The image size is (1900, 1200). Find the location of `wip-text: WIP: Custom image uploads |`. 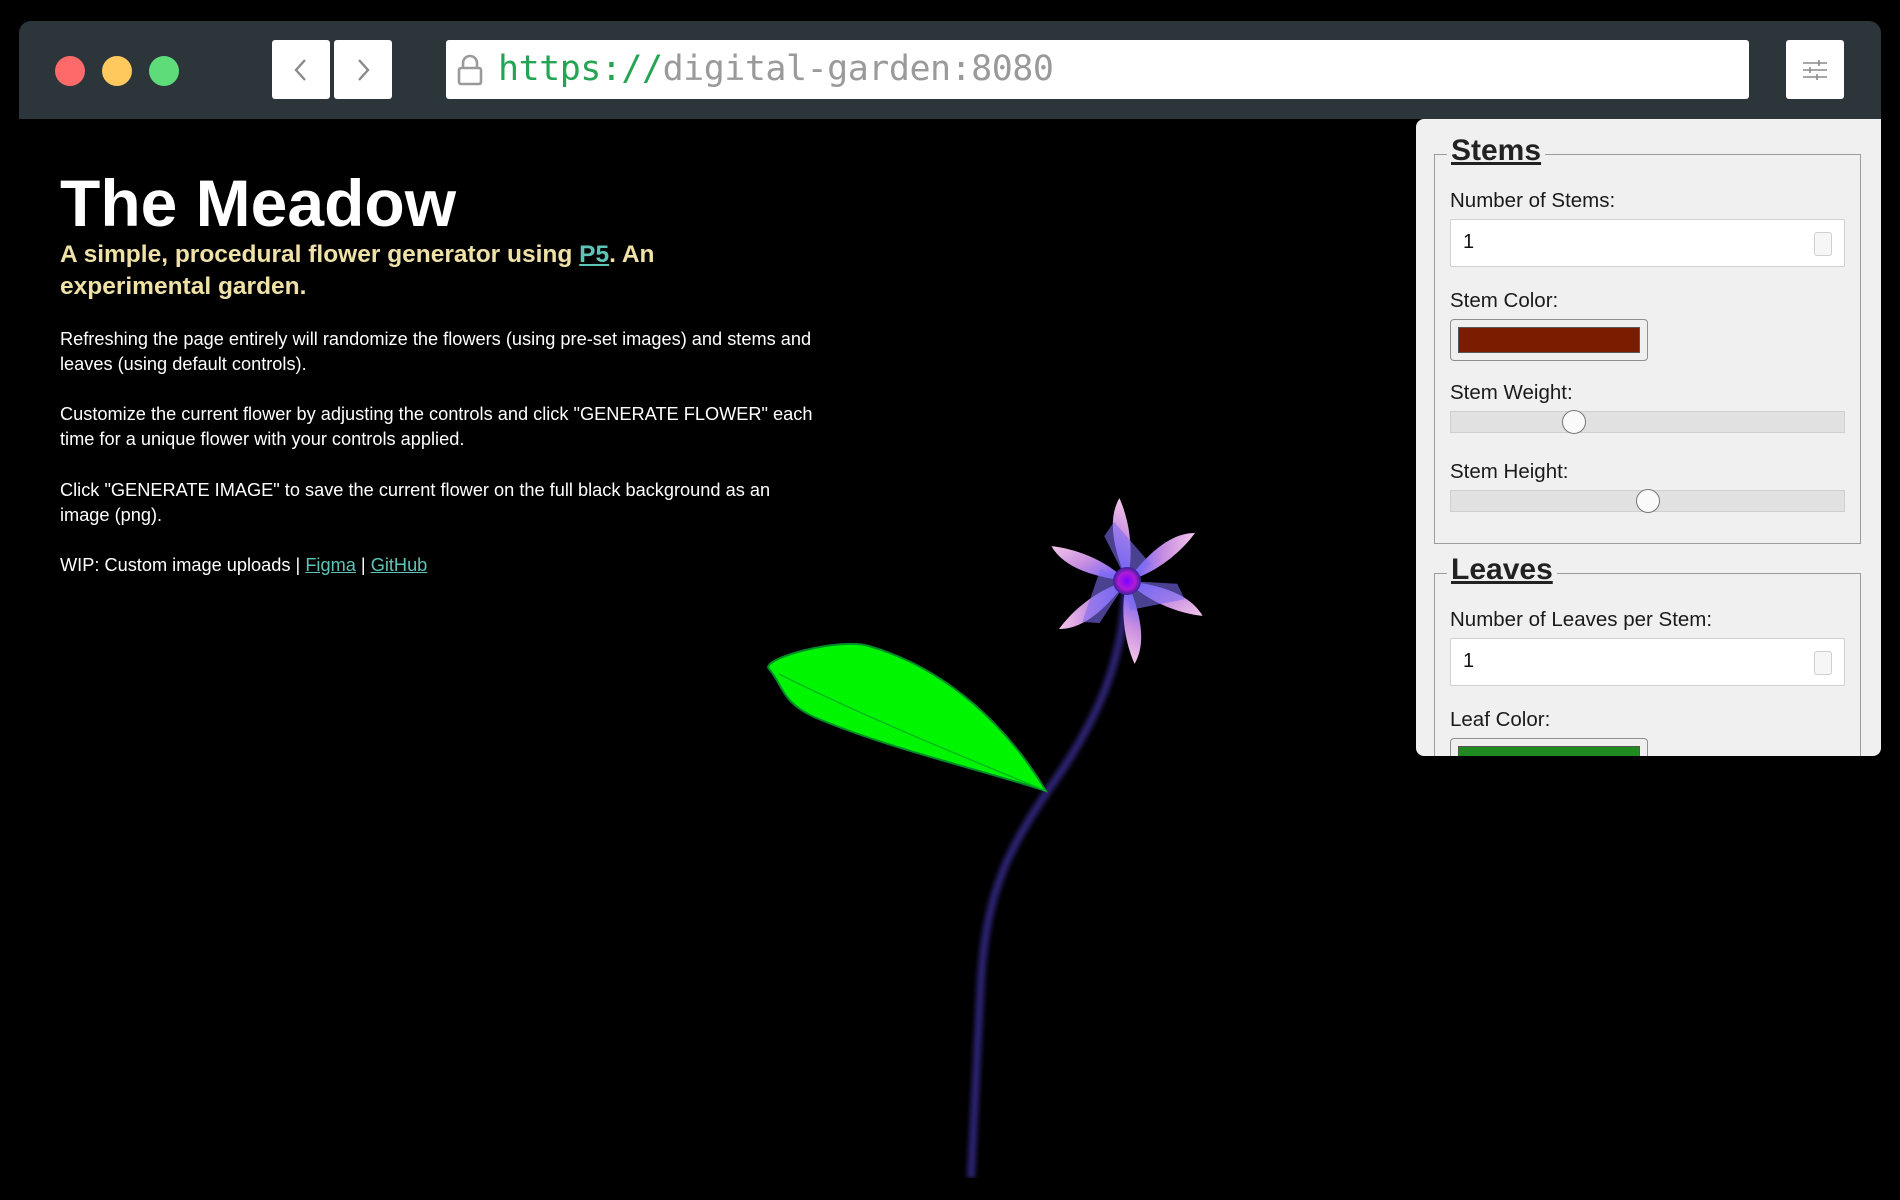

wip-text: WIP: Custom image uploads | is located at coordinates (183, 565).